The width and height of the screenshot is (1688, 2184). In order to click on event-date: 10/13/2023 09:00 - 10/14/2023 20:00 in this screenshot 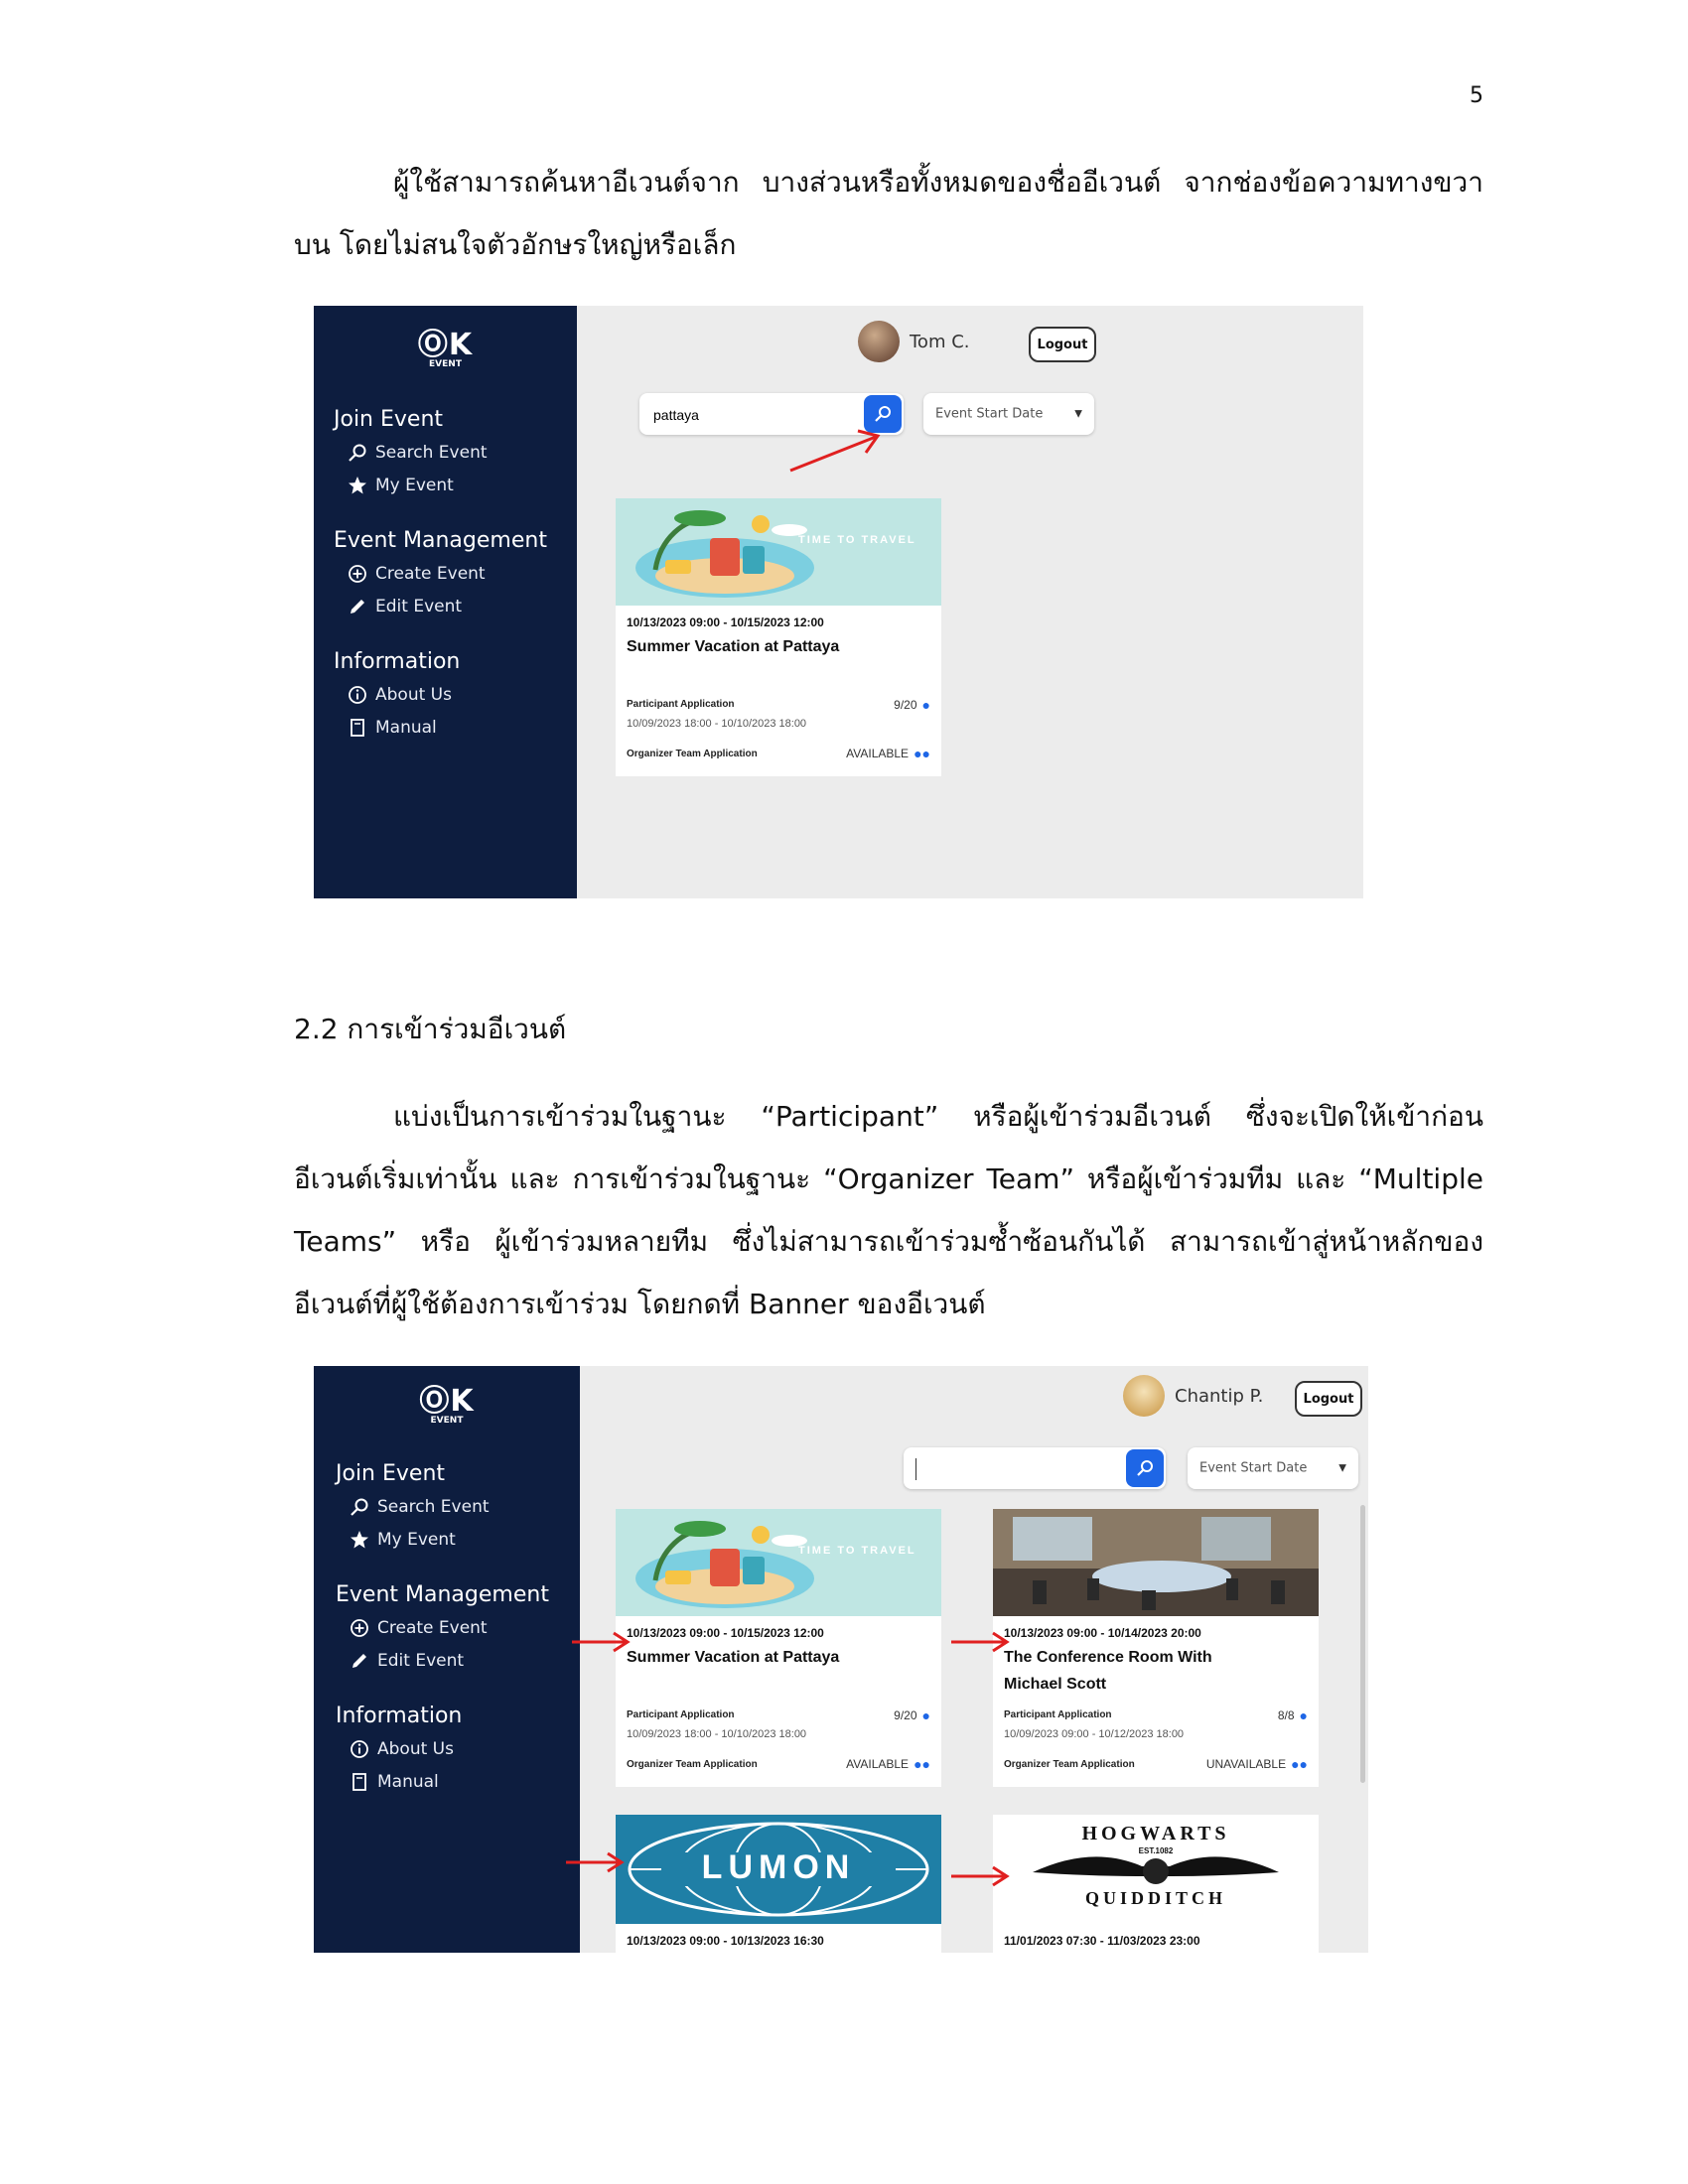, I will do `click(1102, 1633)`.